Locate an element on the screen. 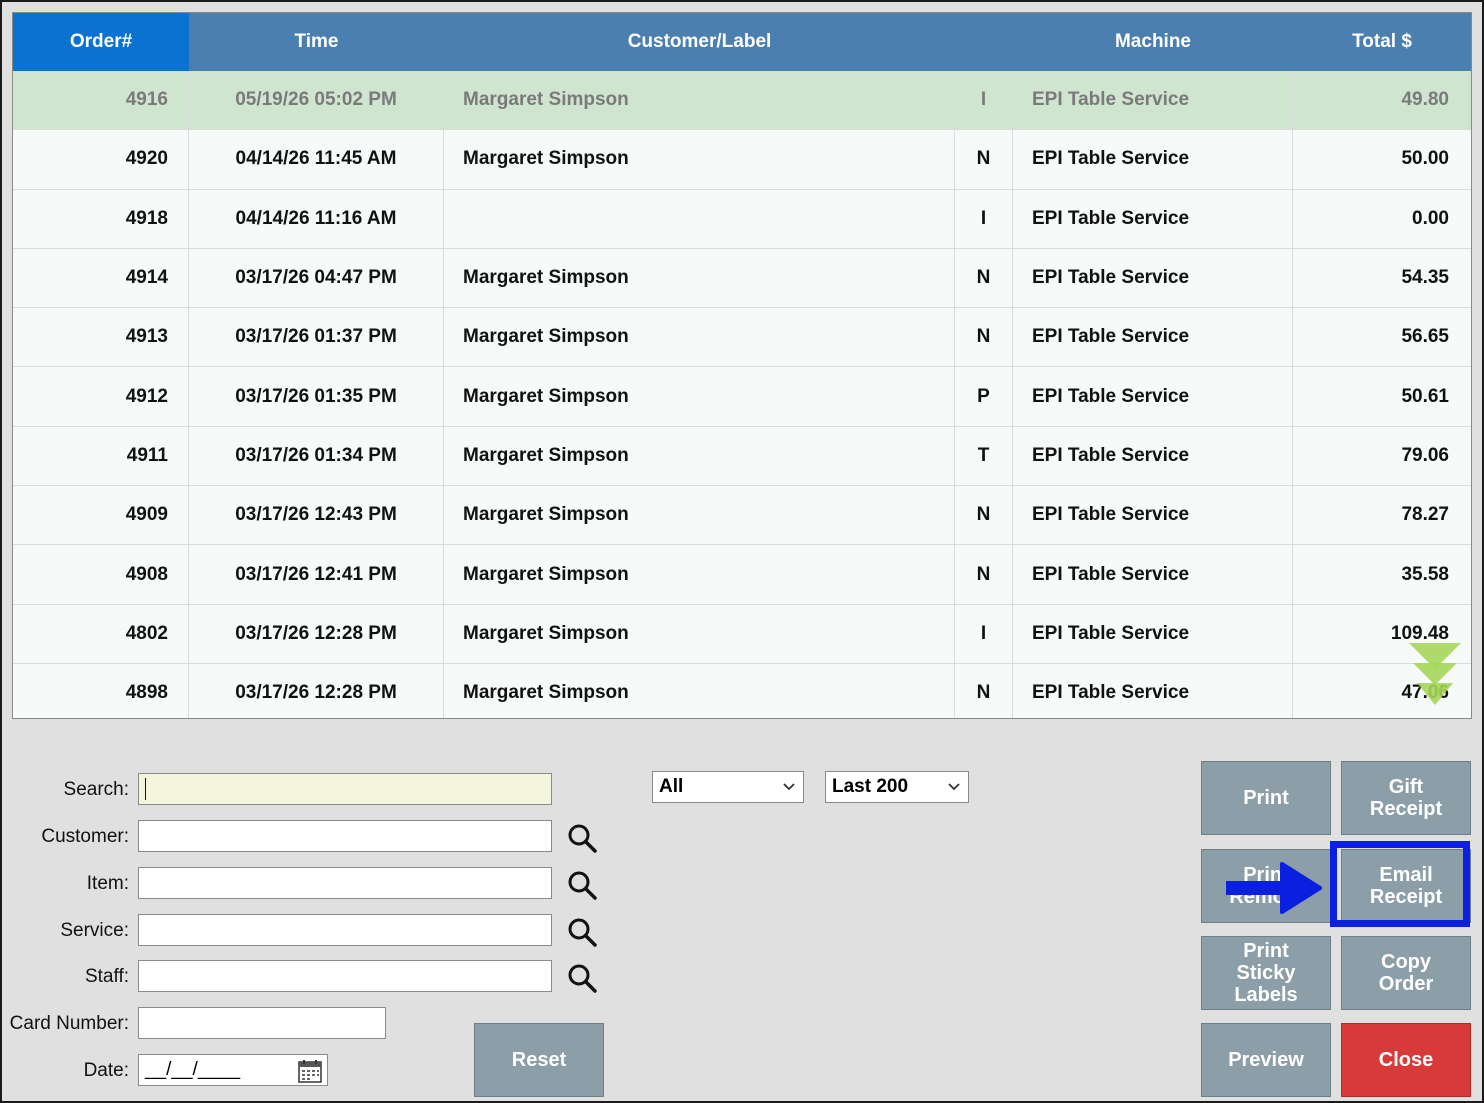  gift-receipt-button: Gift Receipt is located at coordinates (1406, 798).